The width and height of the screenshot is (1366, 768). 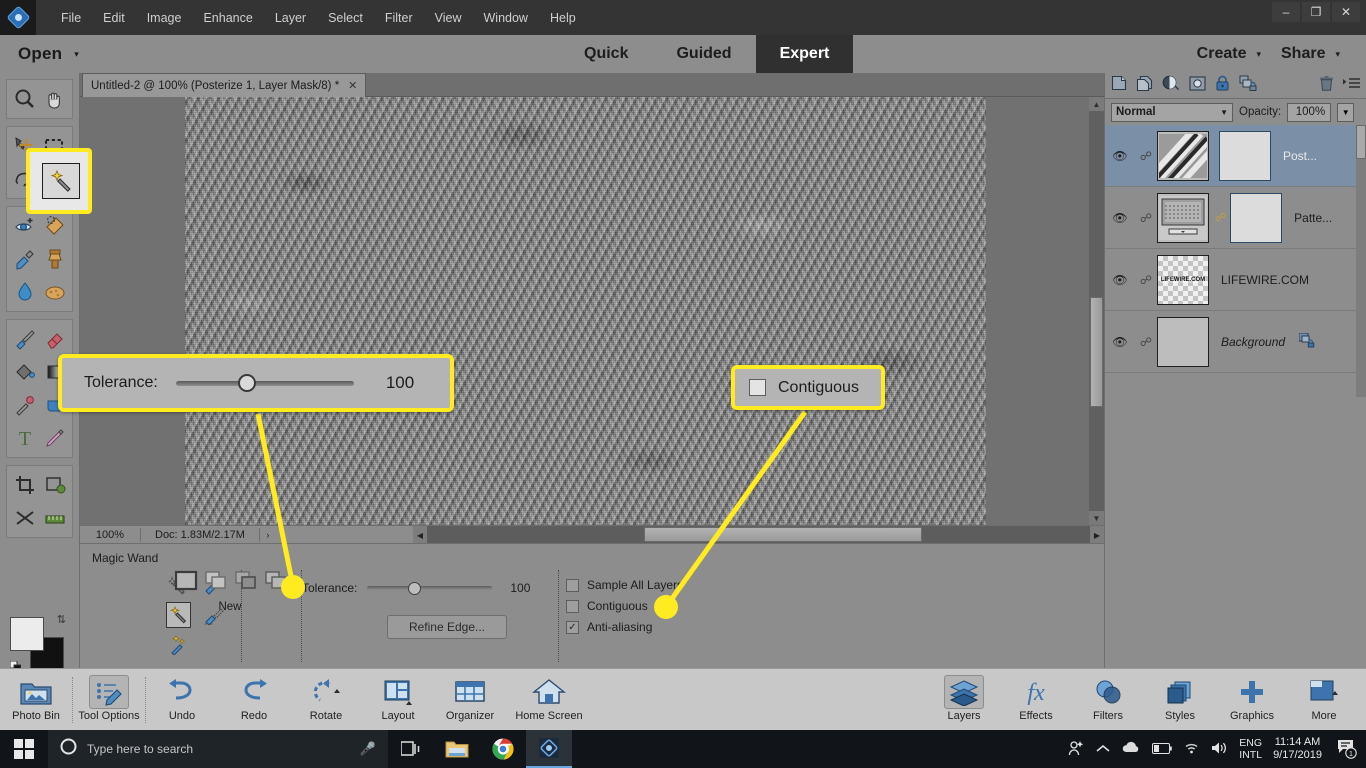 I want to click on photoshop-elements-taskbar-icon, so click(x=549, y=749).